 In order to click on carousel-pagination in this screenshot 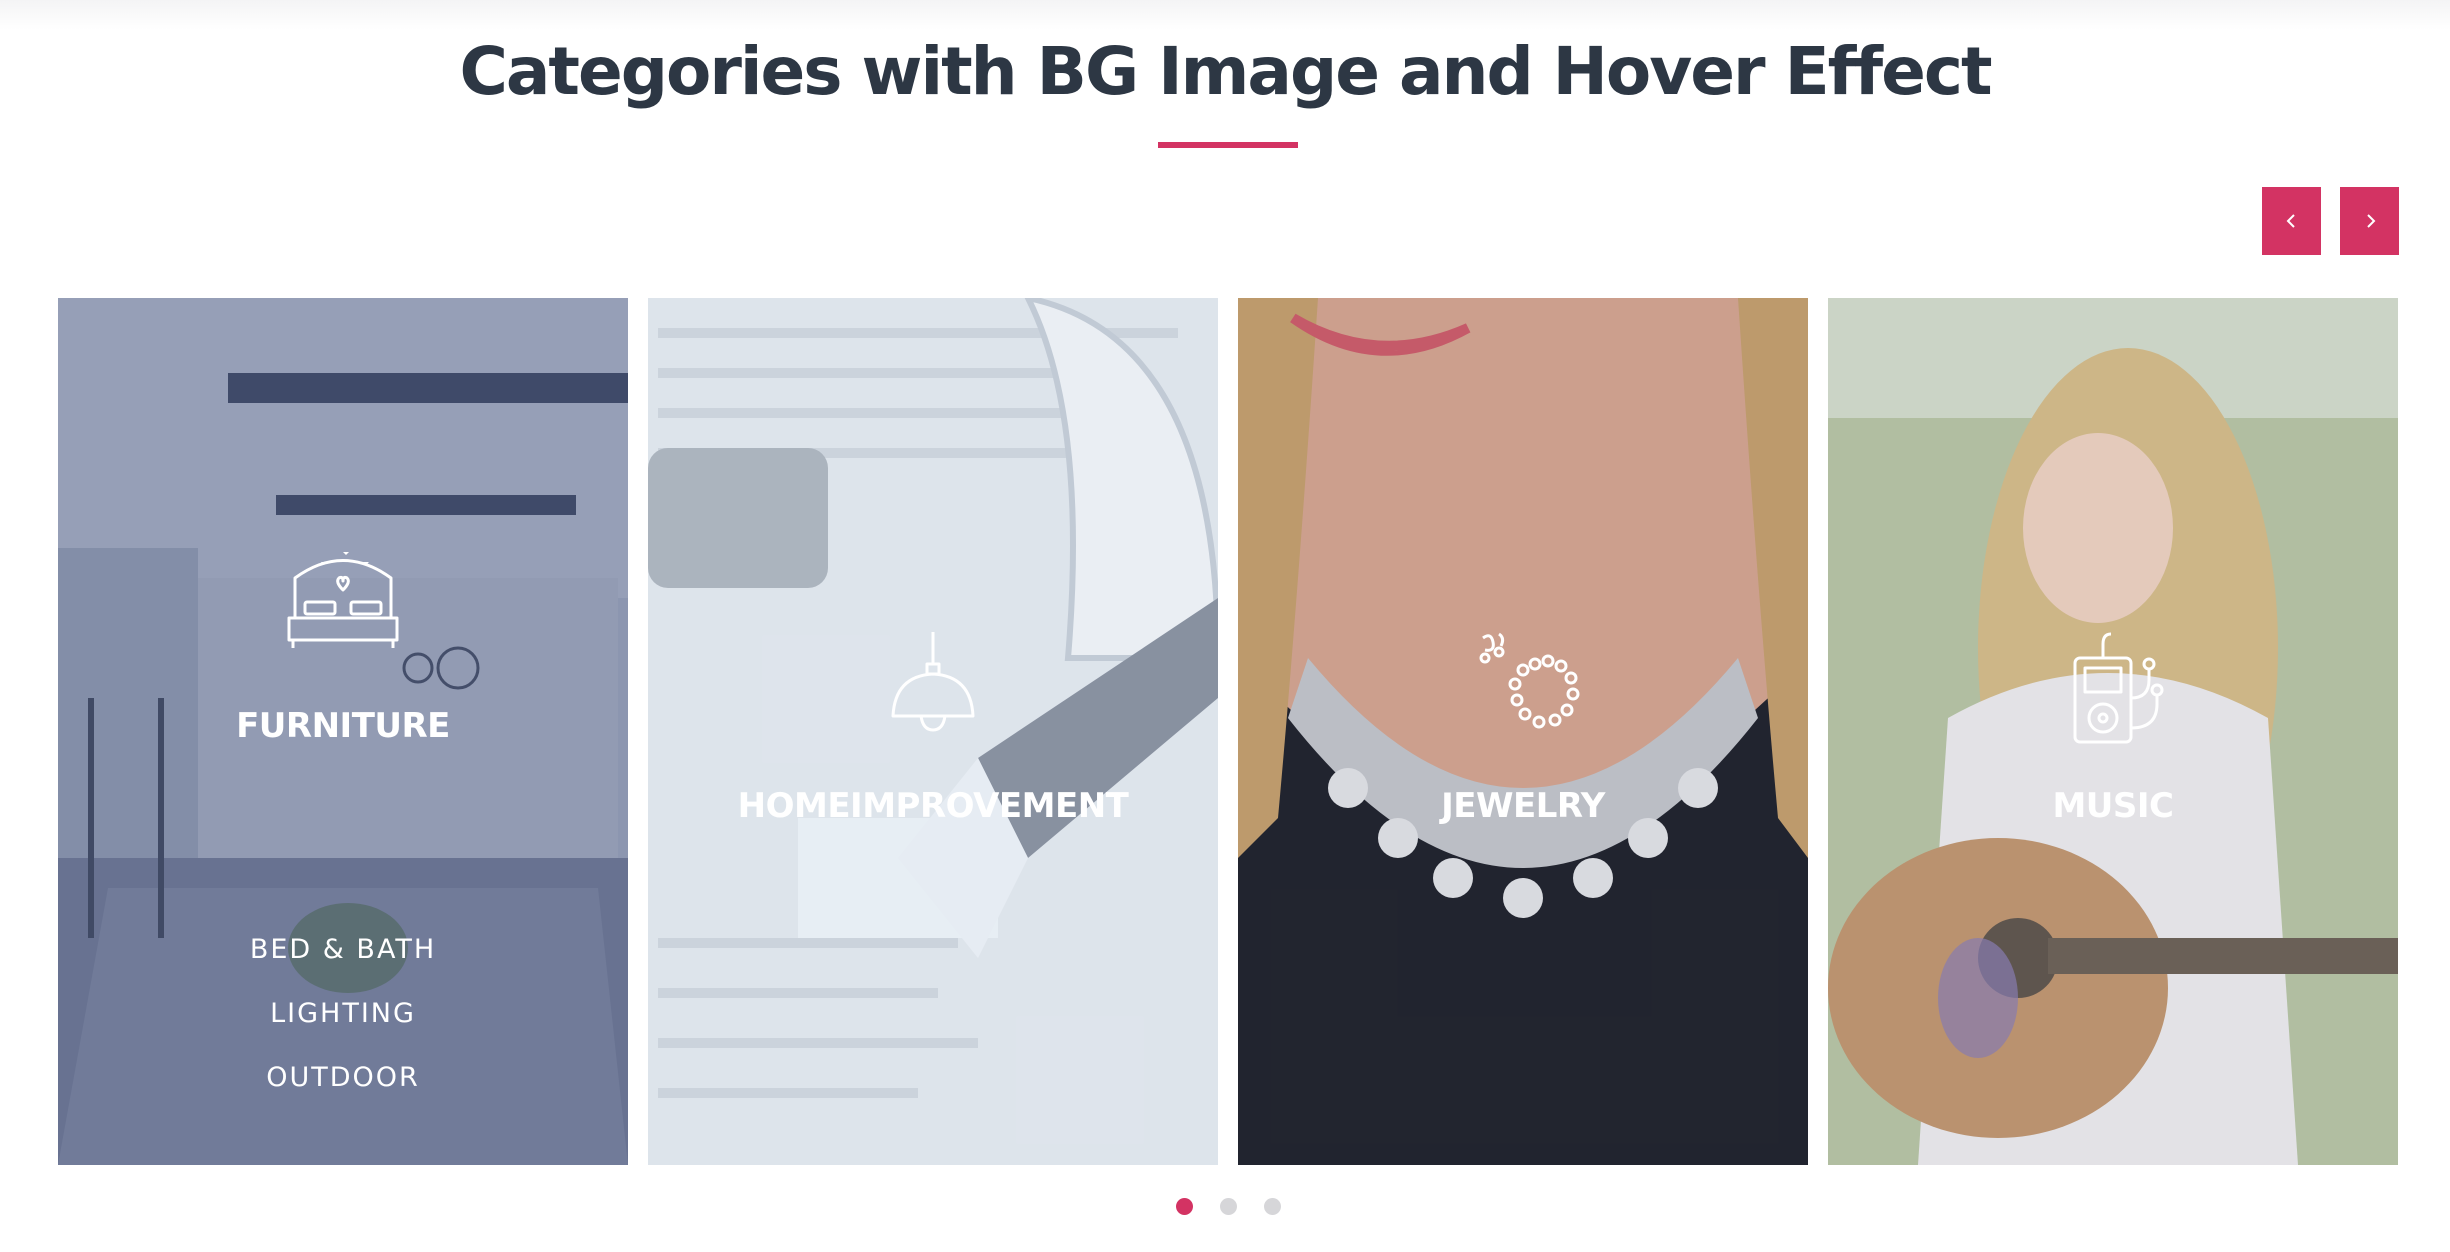, I will do `click(1228, 1208)`.